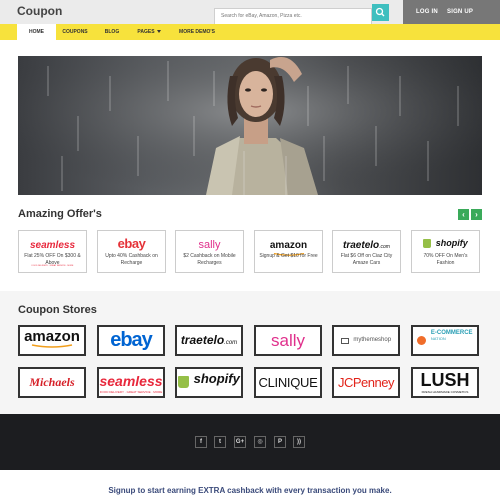  I want to click on site-brand: Coupon, so click(39, 11).